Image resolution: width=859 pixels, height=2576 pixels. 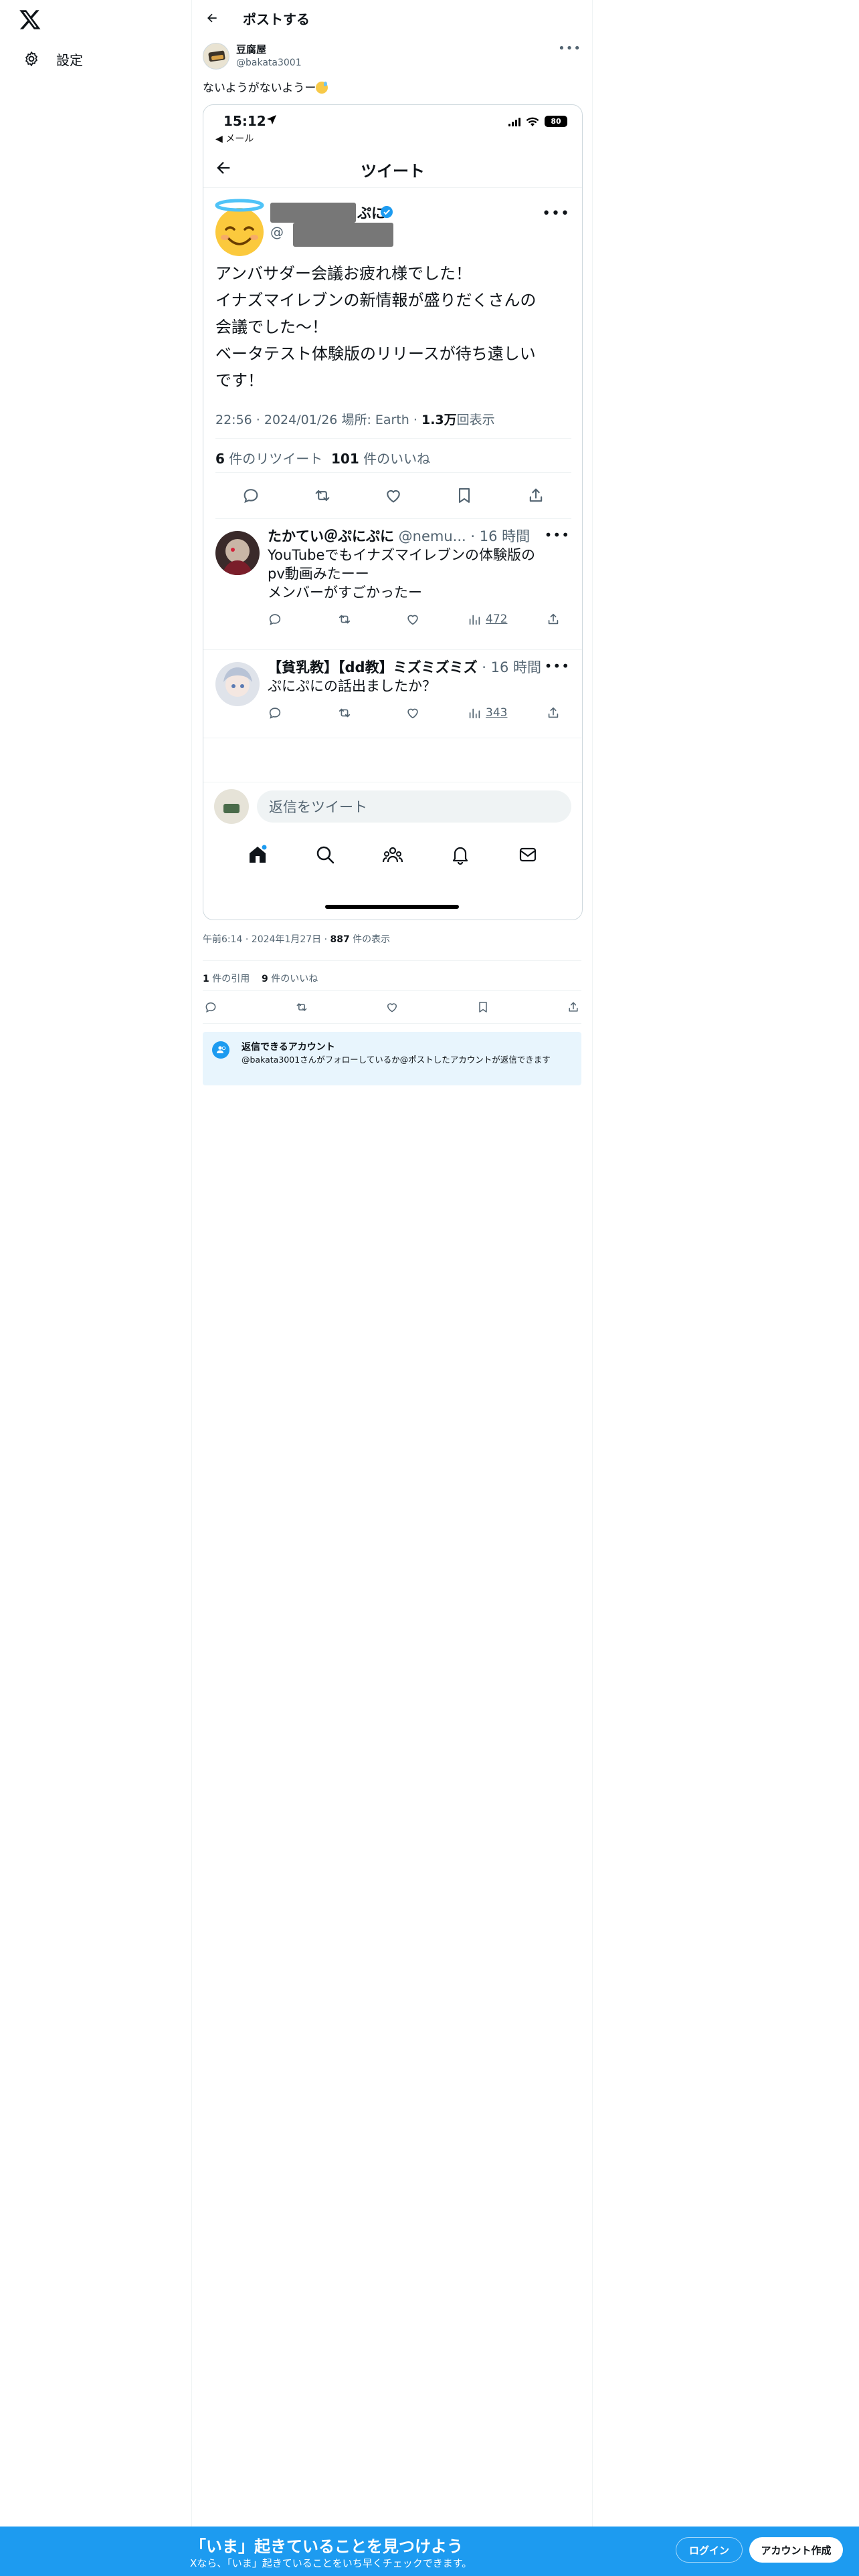 What do you see at coordinates (392, 83) in the screenshot?
I see `post-text: ないようがないようー` at bounding box center [392, 83].